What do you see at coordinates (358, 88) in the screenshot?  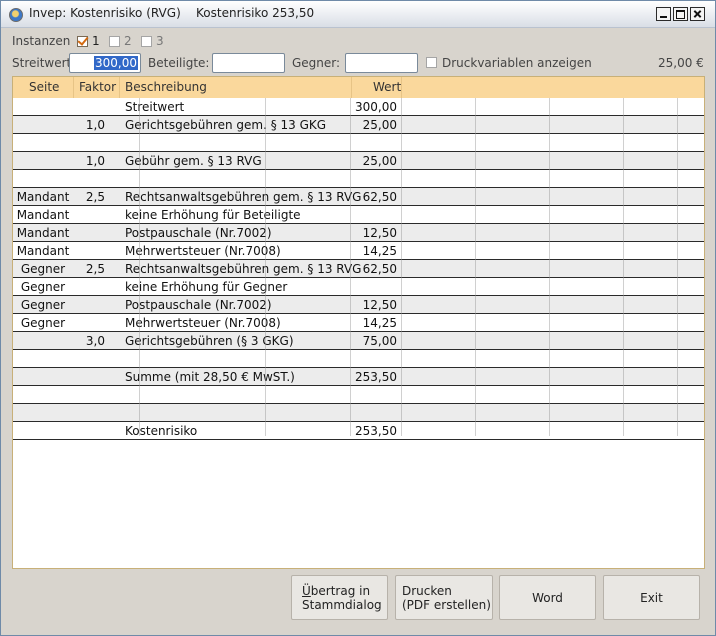 I see `table-header: Seite Faktor Beschreibung Wert` at bounding box center [358, 88].